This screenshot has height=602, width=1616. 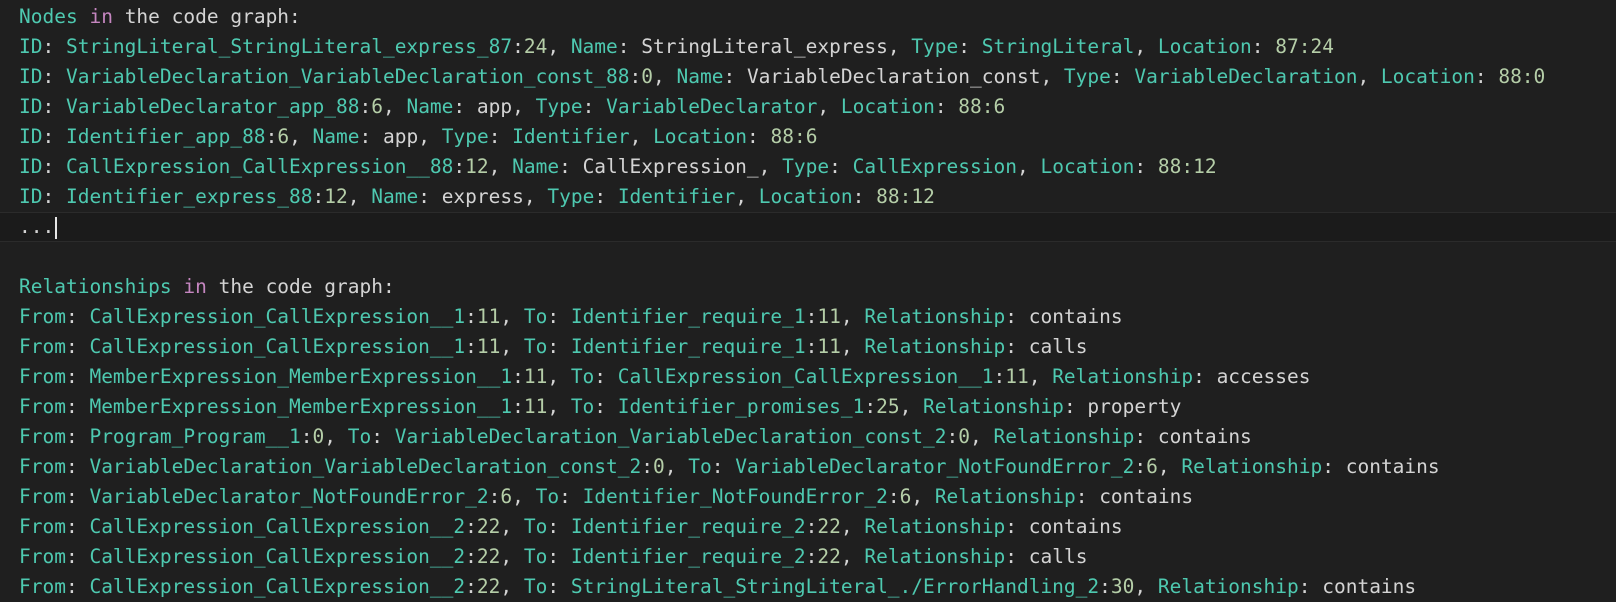 What do you see at coordinates (488, 556) in the screenshot?
I see `rel-from-number: 22` at bounding box center [488, 556].